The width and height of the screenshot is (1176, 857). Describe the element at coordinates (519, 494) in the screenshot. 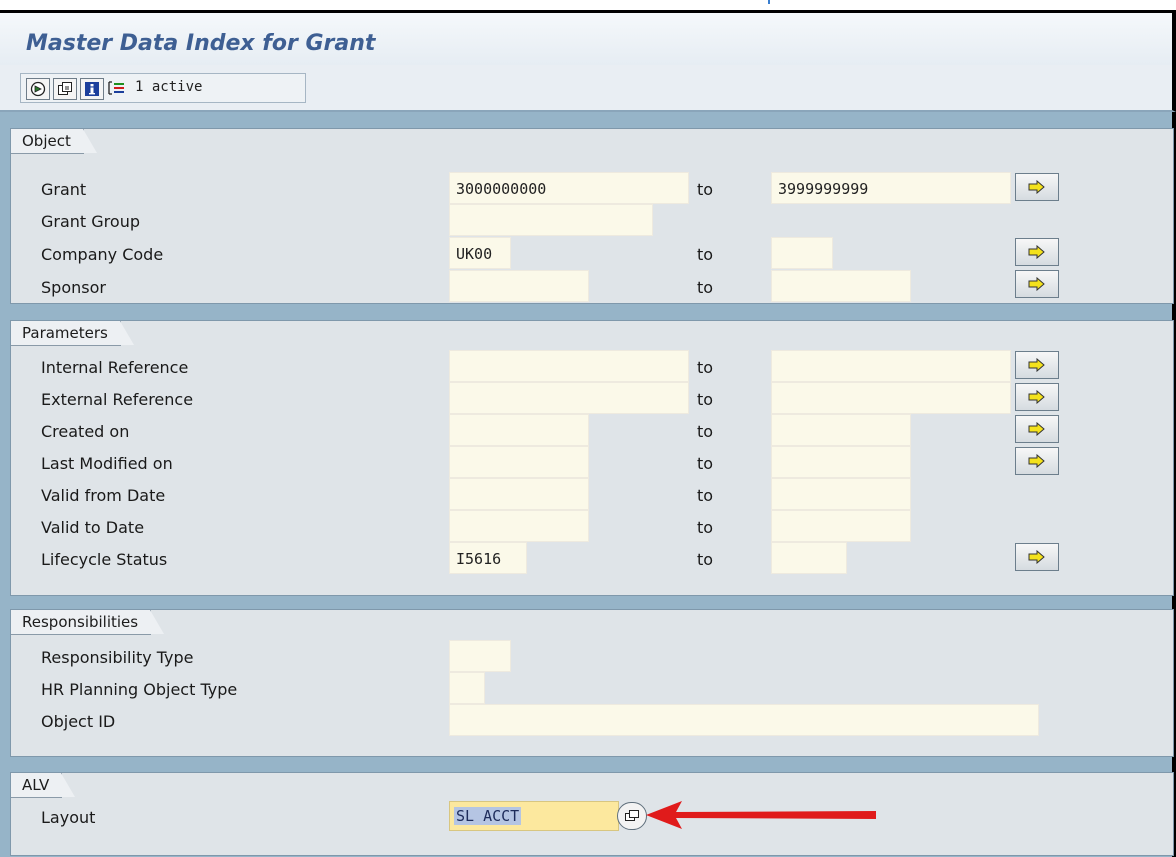

I see `valid-from-date-from-field` at that location.